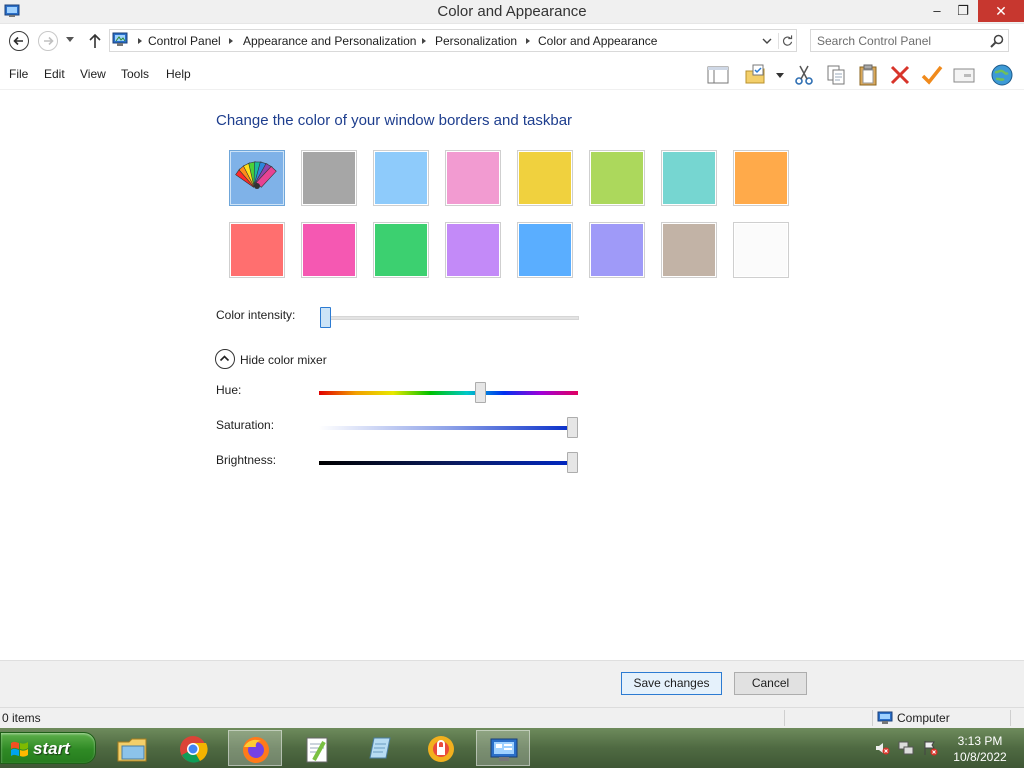  What do you see at coordinates (545, 250) in the screenshot?
I see `color-swatch-blue` at bounding box center [545, 250].